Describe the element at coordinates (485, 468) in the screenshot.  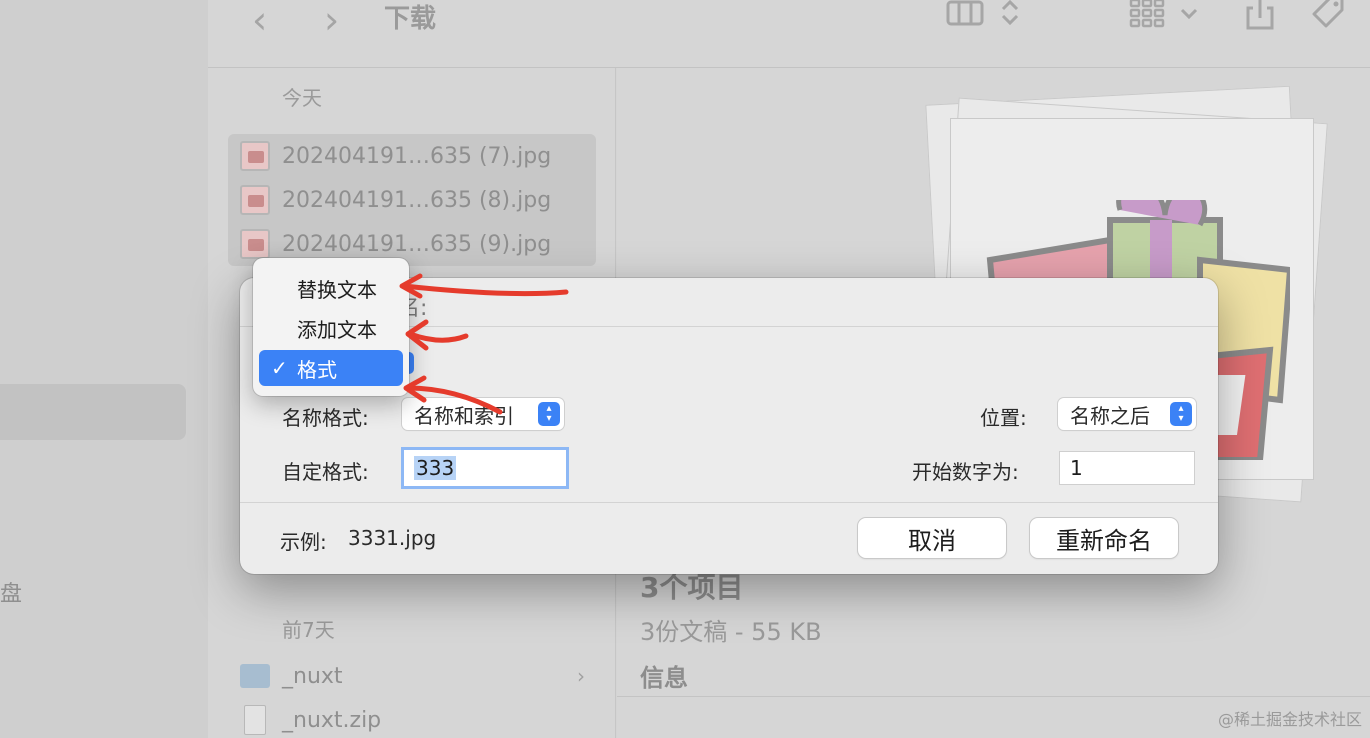
I see `custom-format-field: 333` at that location.